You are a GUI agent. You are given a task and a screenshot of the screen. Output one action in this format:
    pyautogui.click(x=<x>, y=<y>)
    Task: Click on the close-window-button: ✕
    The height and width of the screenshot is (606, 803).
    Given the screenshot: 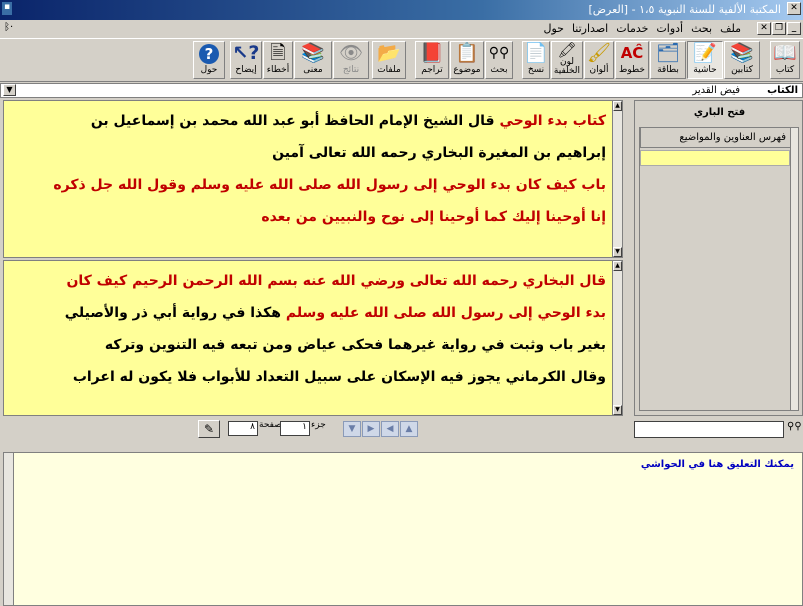 What is the action you would take?
    pyautogui.click(x=794, y=8)
    